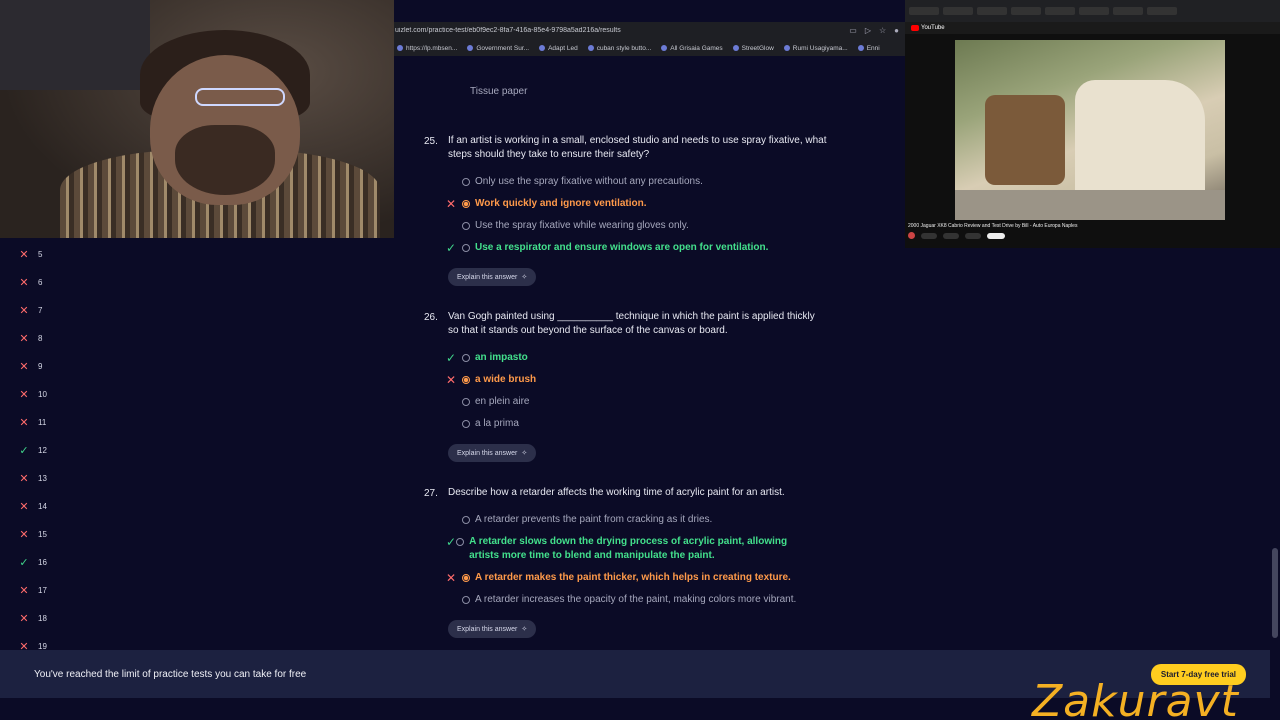  I want to click on youtube-logo: YouTube, so click(928, 28).